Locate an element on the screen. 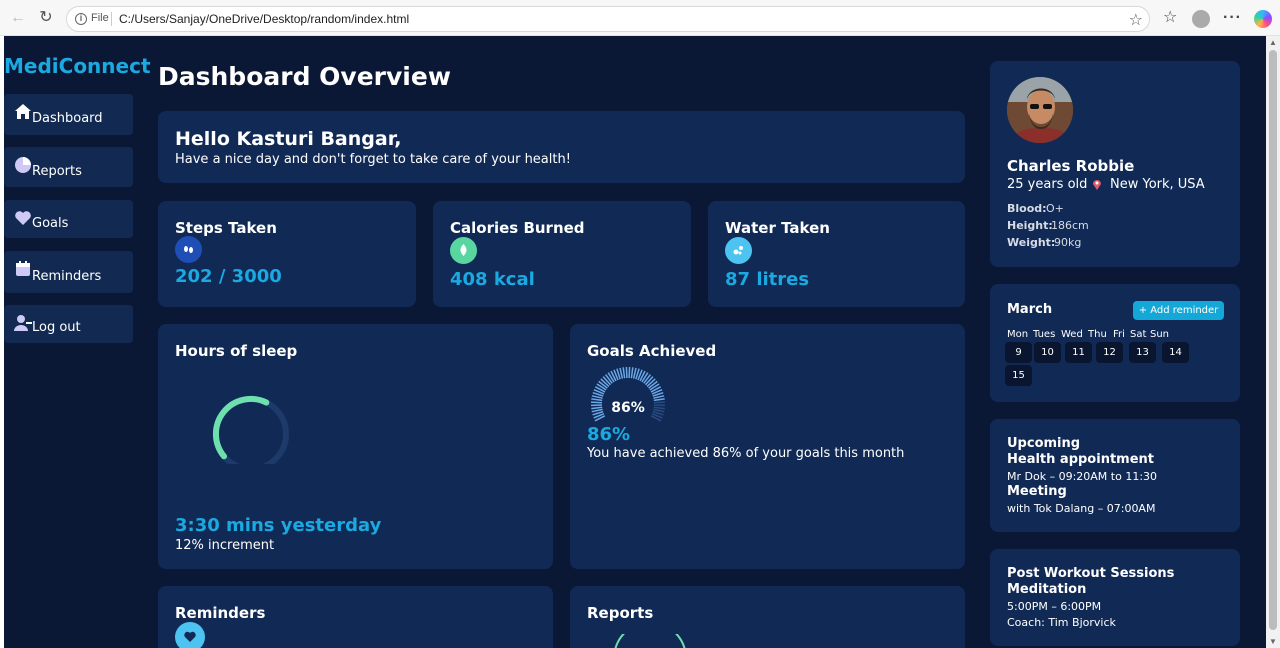  more-menu-icon: ··· is located at coordinates (1232, 18).